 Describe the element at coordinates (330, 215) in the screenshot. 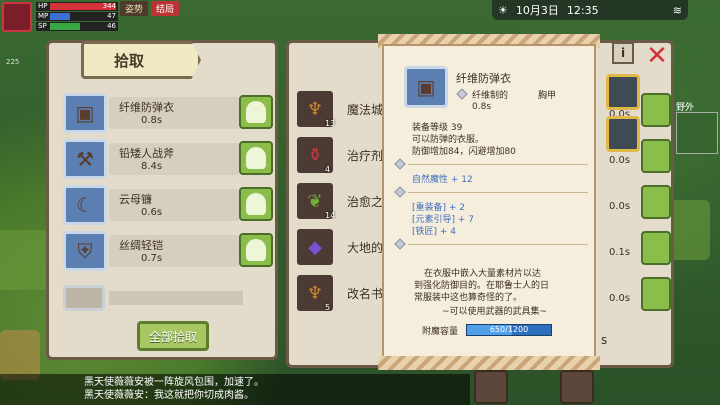

I see `item-count: 14` at that location.